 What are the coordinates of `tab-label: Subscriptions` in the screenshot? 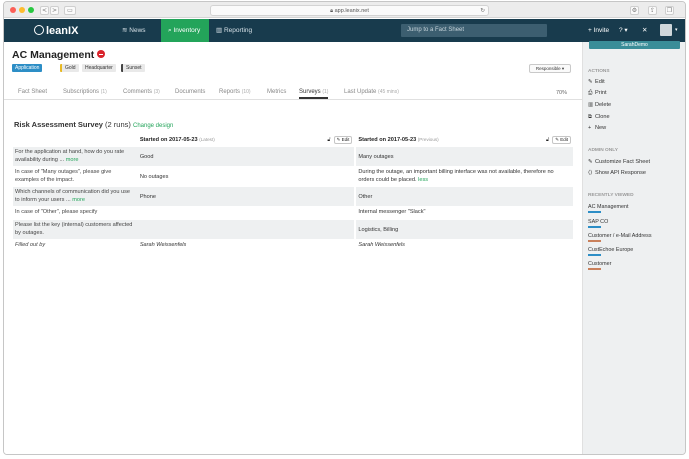 It's located at (81, 92).